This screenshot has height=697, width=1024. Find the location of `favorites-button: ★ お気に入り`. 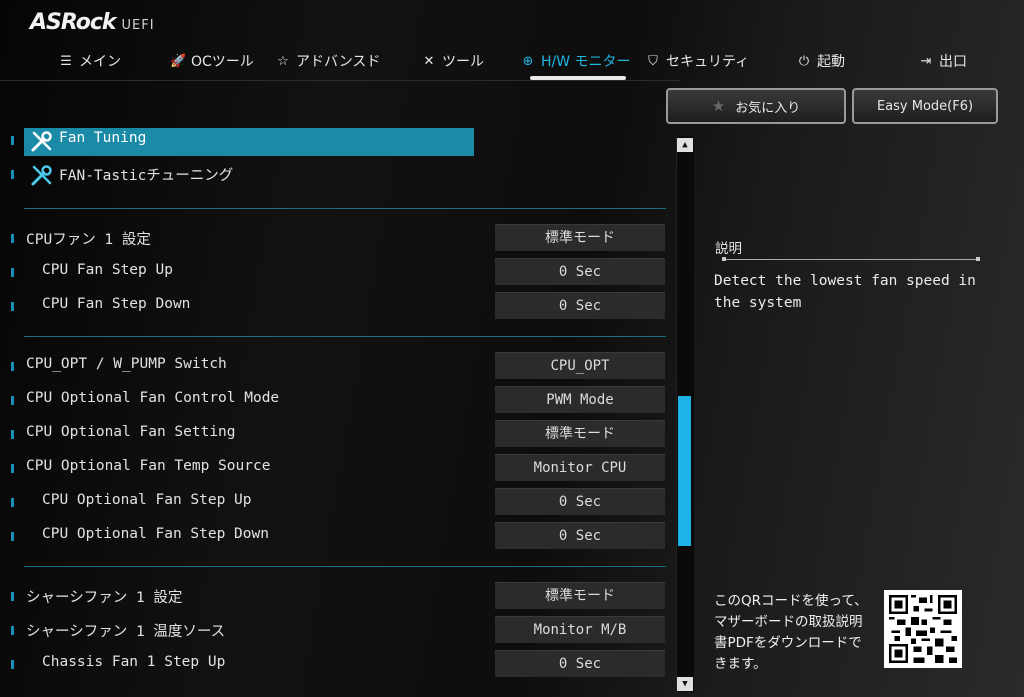

favorites-button: ★ お気に入り is located at coordinates (756, 106).